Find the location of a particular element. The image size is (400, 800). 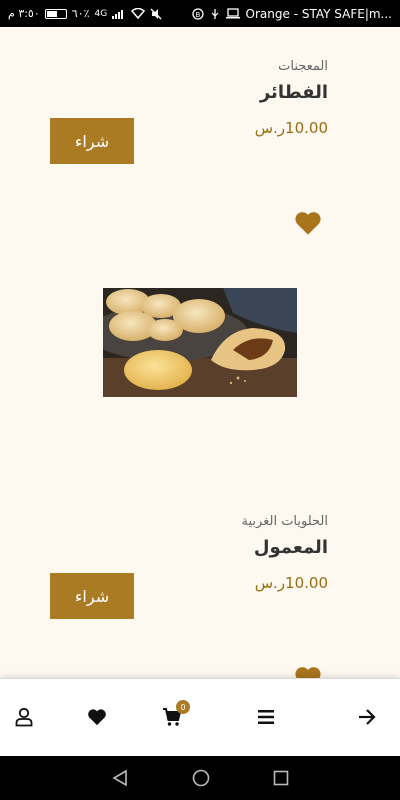

usb-icon is located at coordinates (214, 13).